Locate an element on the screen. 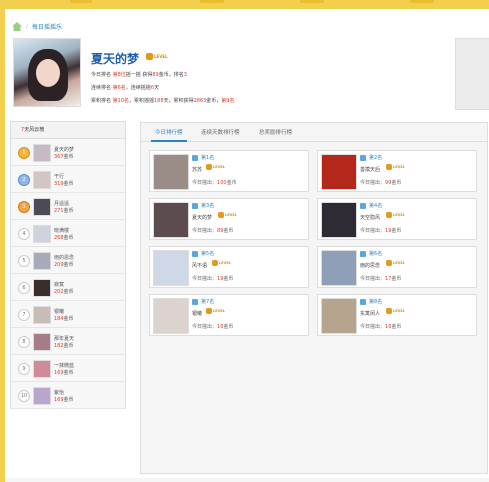 The width and height of the screenshot is (489, 482). today-gold: 今日摇出：89金币 is located at coordinates (213, 231).